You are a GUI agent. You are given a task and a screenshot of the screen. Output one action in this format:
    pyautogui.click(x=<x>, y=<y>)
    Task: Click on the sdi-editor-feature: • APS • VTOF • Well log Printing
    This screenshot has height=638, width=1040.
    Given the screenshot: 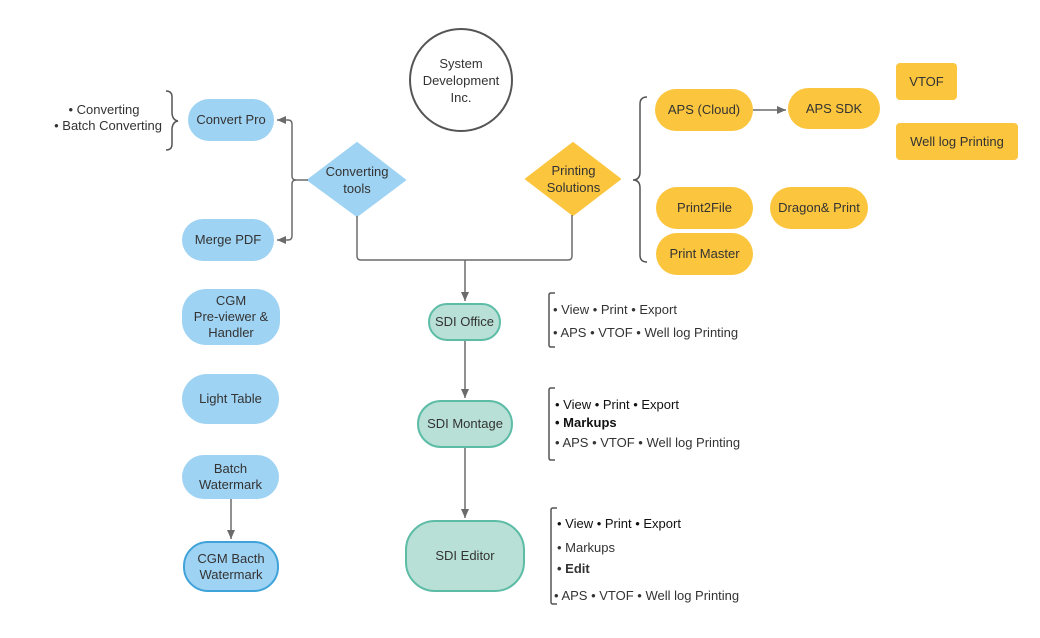 What is the action you would take?
    pyautogui.click(x=647, y=595)
    